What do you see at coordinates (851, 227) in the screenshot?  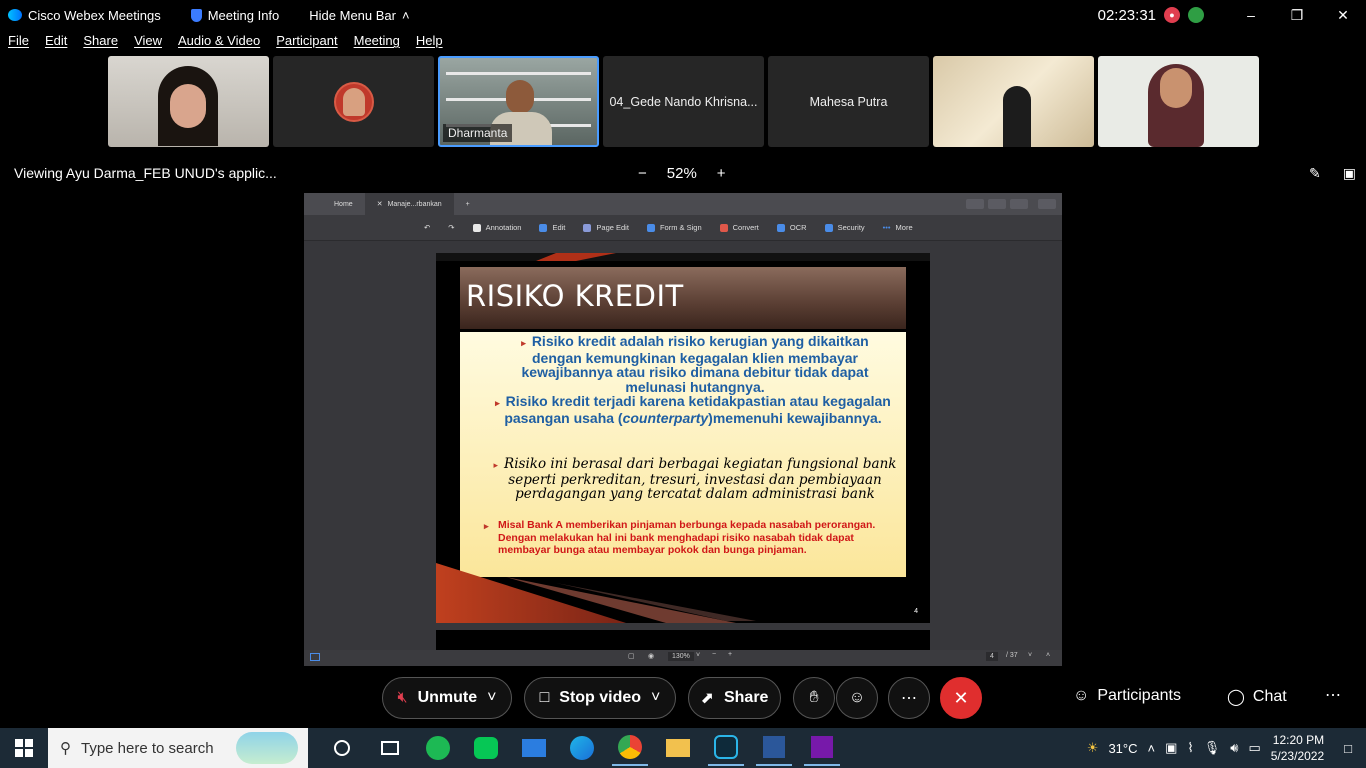 I see `tool-label: Security` at bounding box center [851, 227].